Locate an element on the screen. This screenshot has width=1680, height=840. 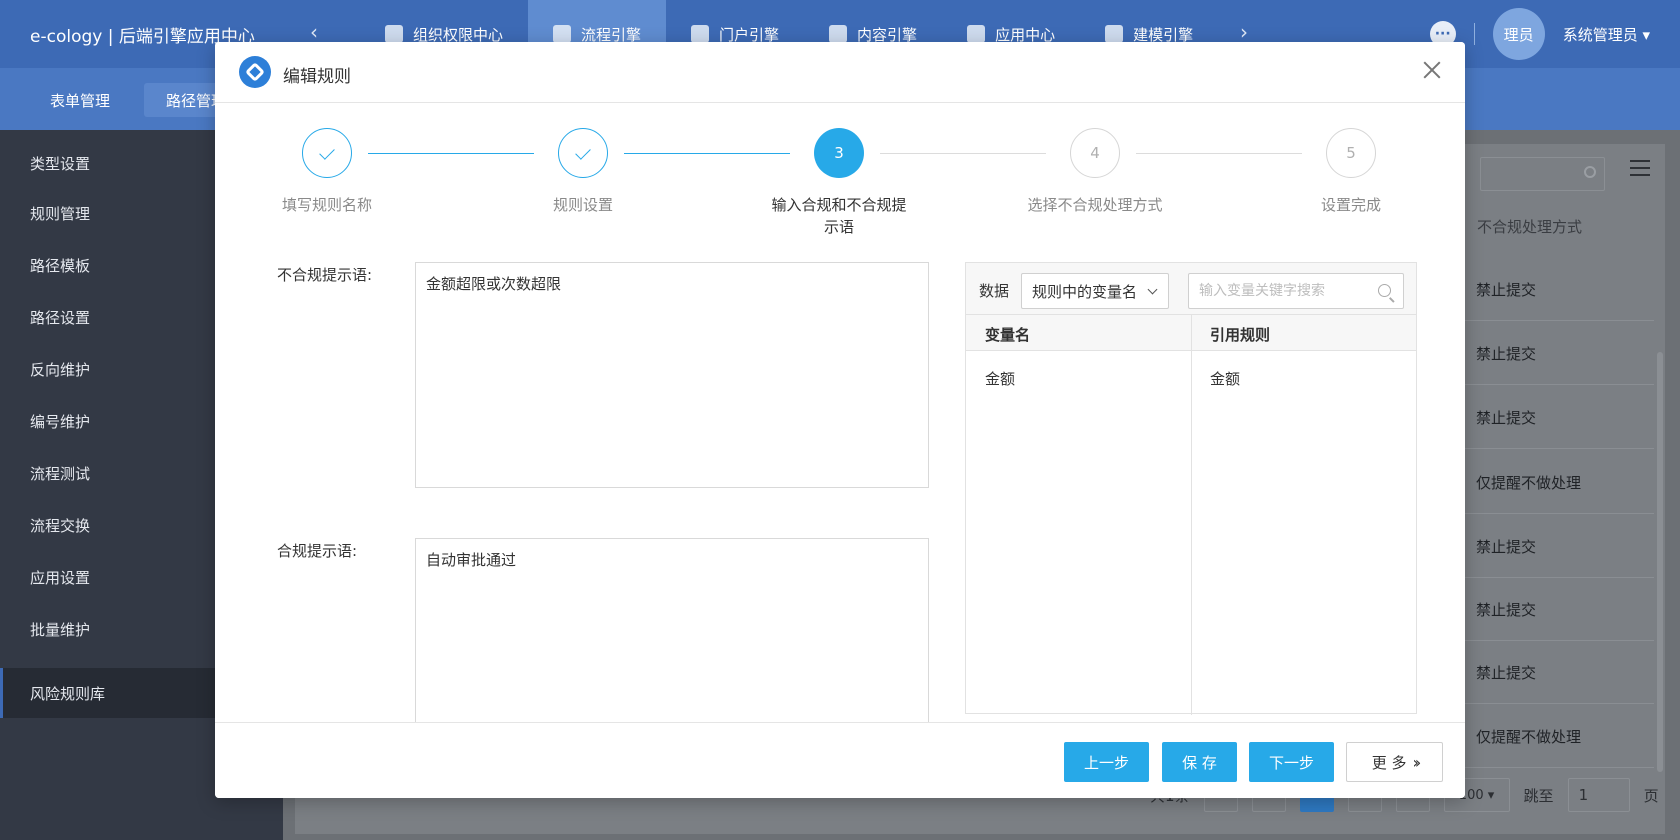
variable-source-value: 规则中的变量名 is located at coordinates (1085, 291).